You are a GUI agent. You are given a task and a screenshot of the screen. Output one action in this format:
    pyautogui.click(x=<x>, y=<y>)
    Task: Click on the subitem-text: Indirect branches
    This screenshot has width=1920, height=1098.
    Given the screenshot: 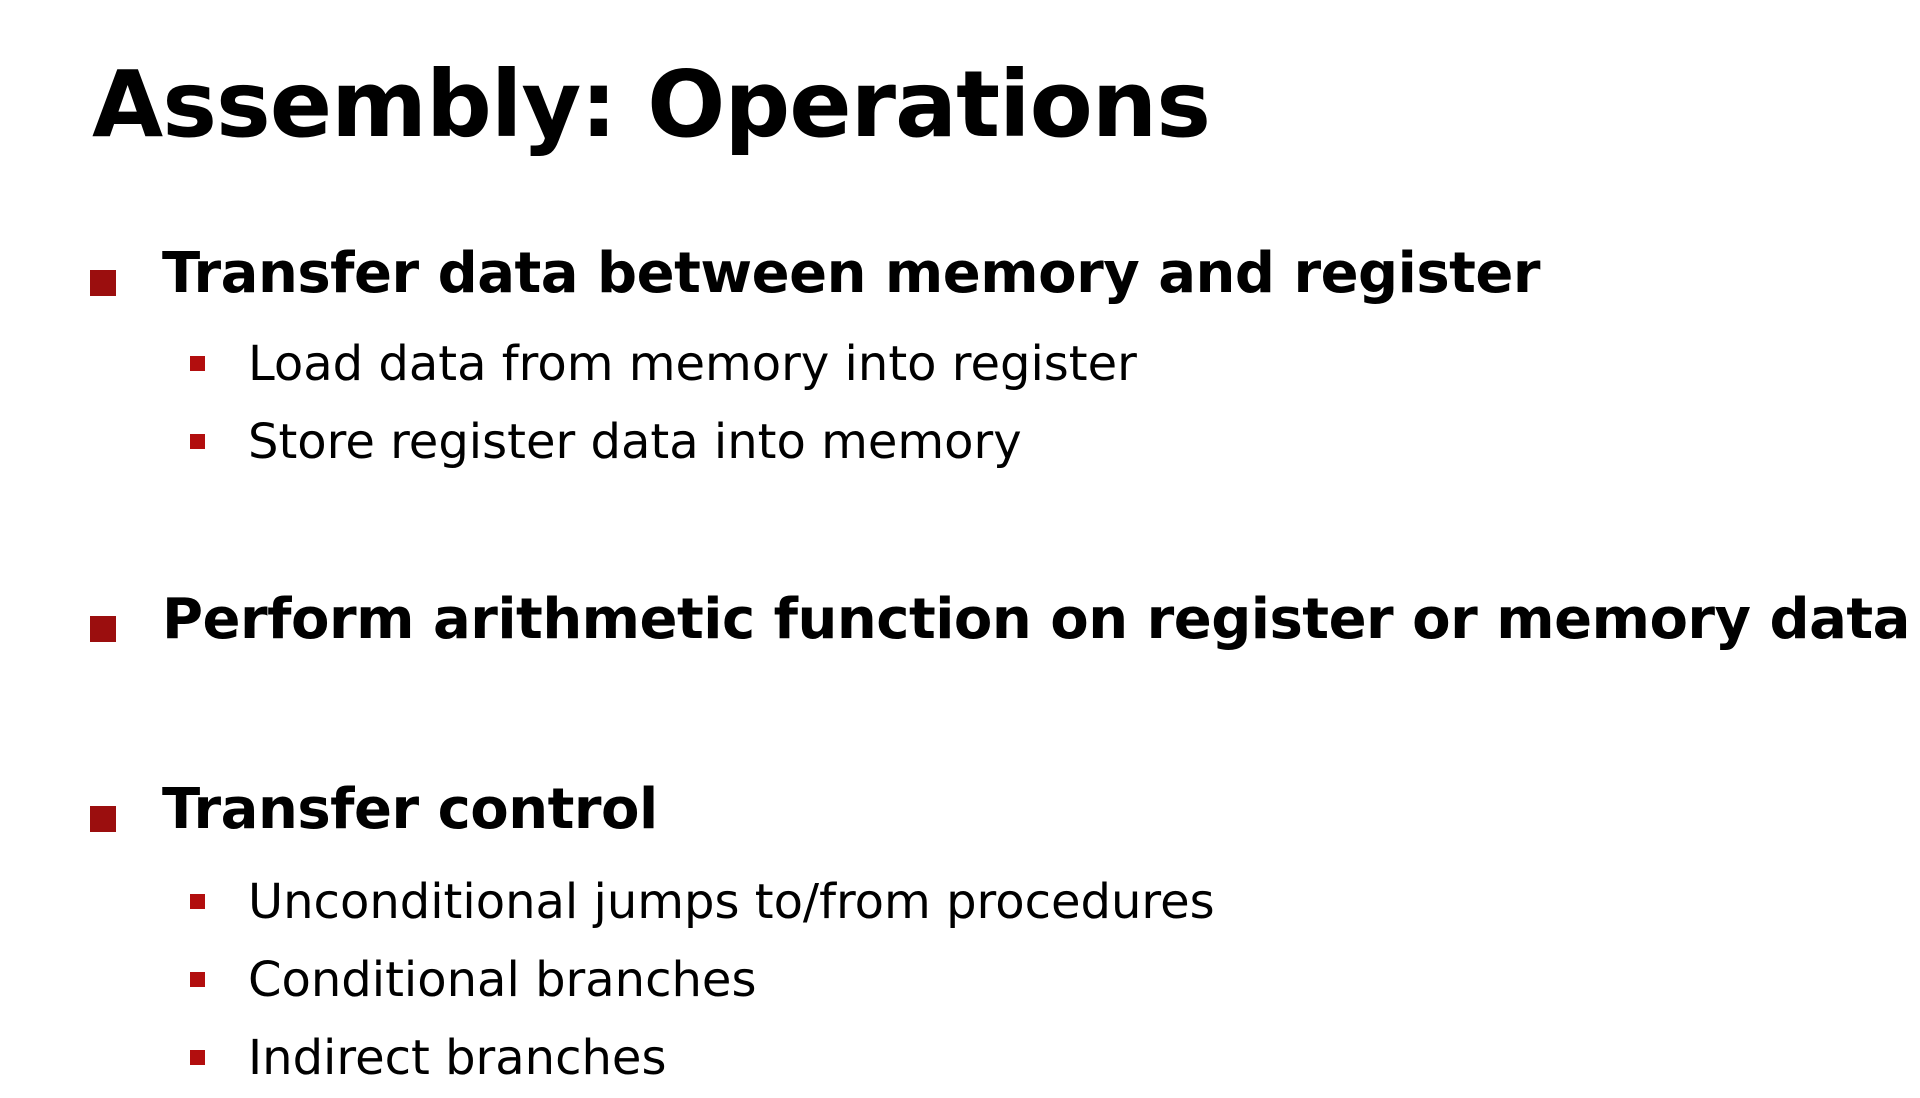 What is the action you would take?
    pyautogui.click(x=457, y=1058)
    